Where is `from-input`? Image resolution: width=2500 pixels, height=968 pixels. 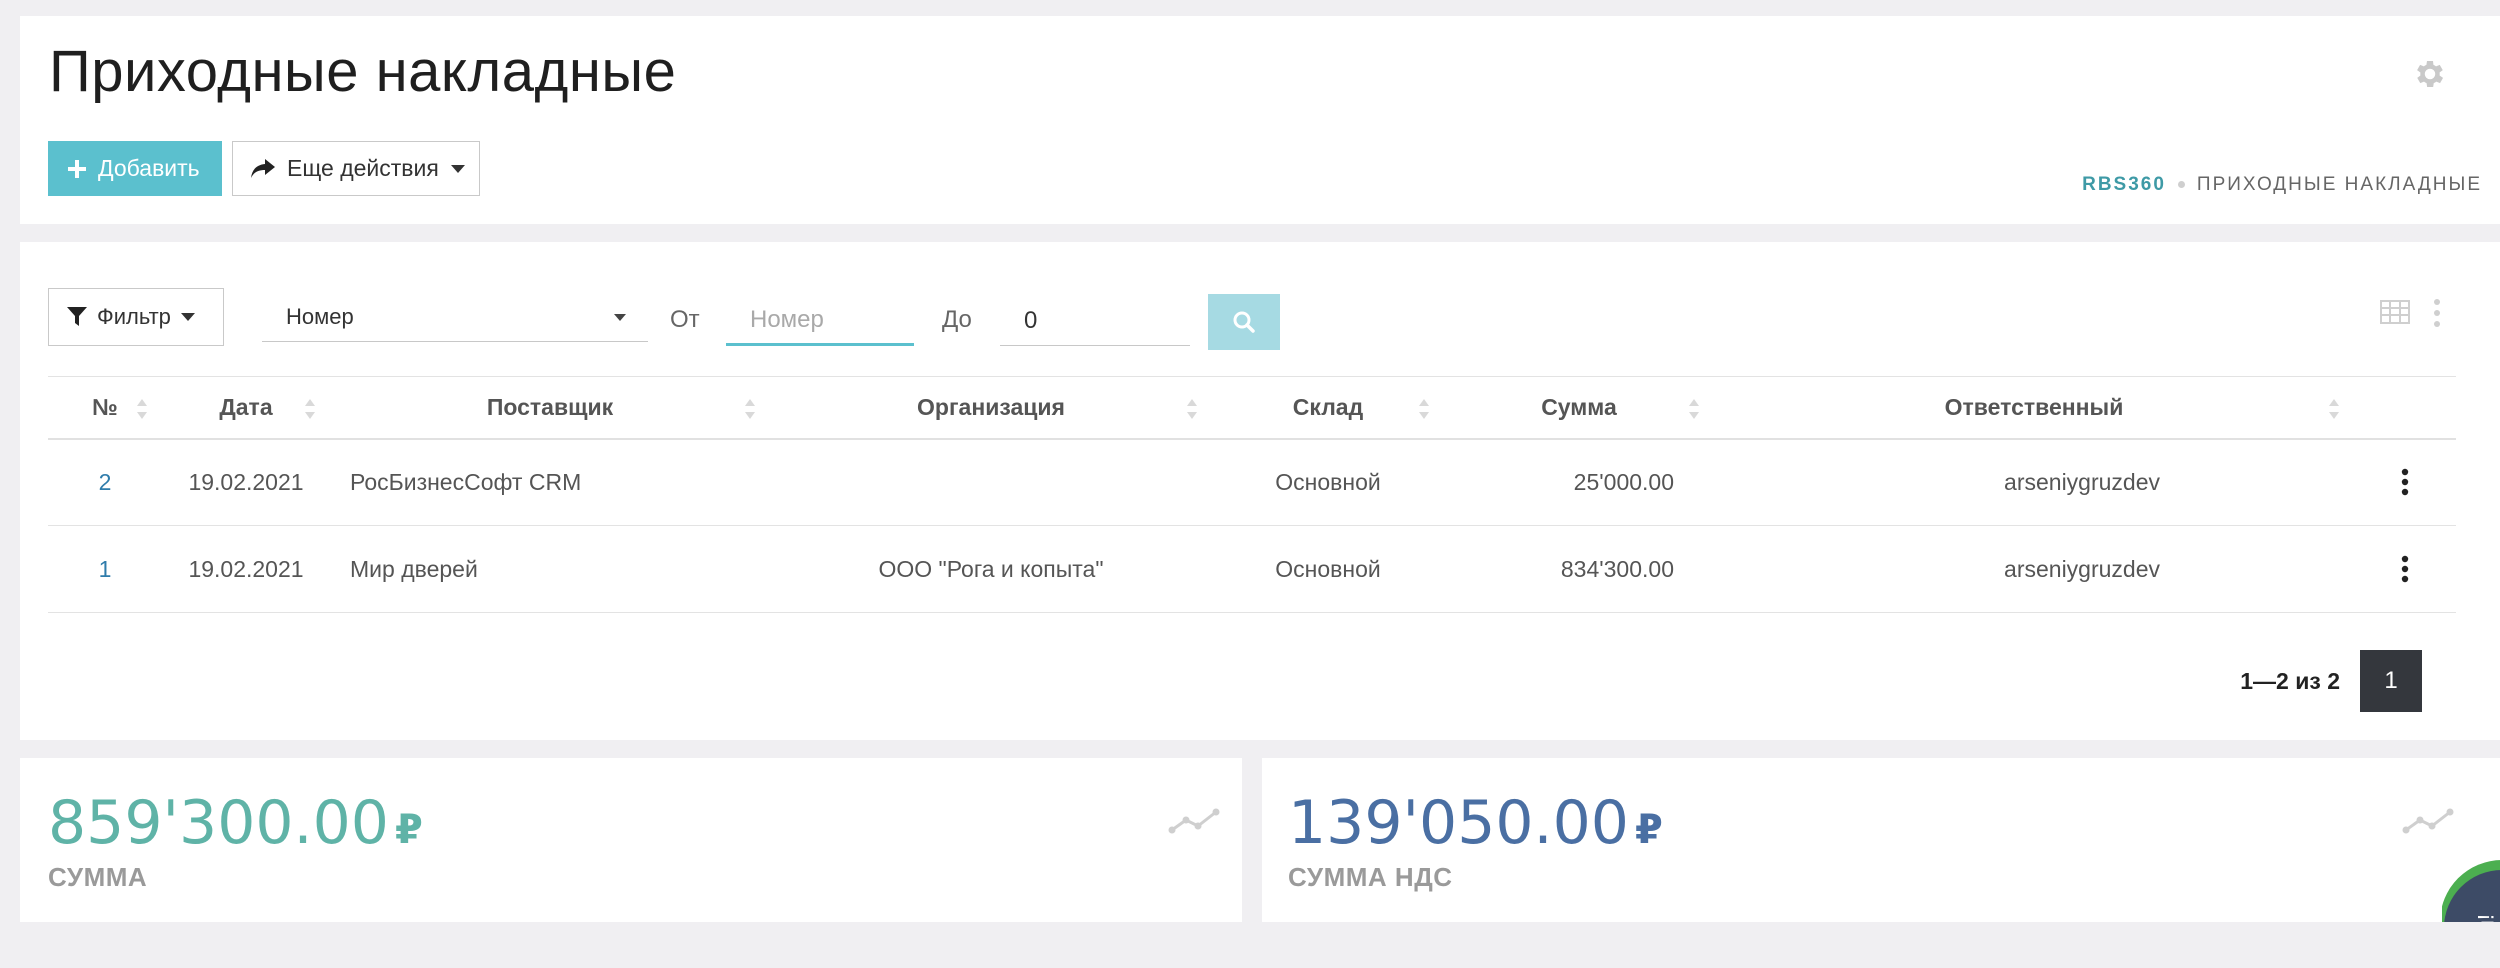 from-input is located at coordinates (820, 321).